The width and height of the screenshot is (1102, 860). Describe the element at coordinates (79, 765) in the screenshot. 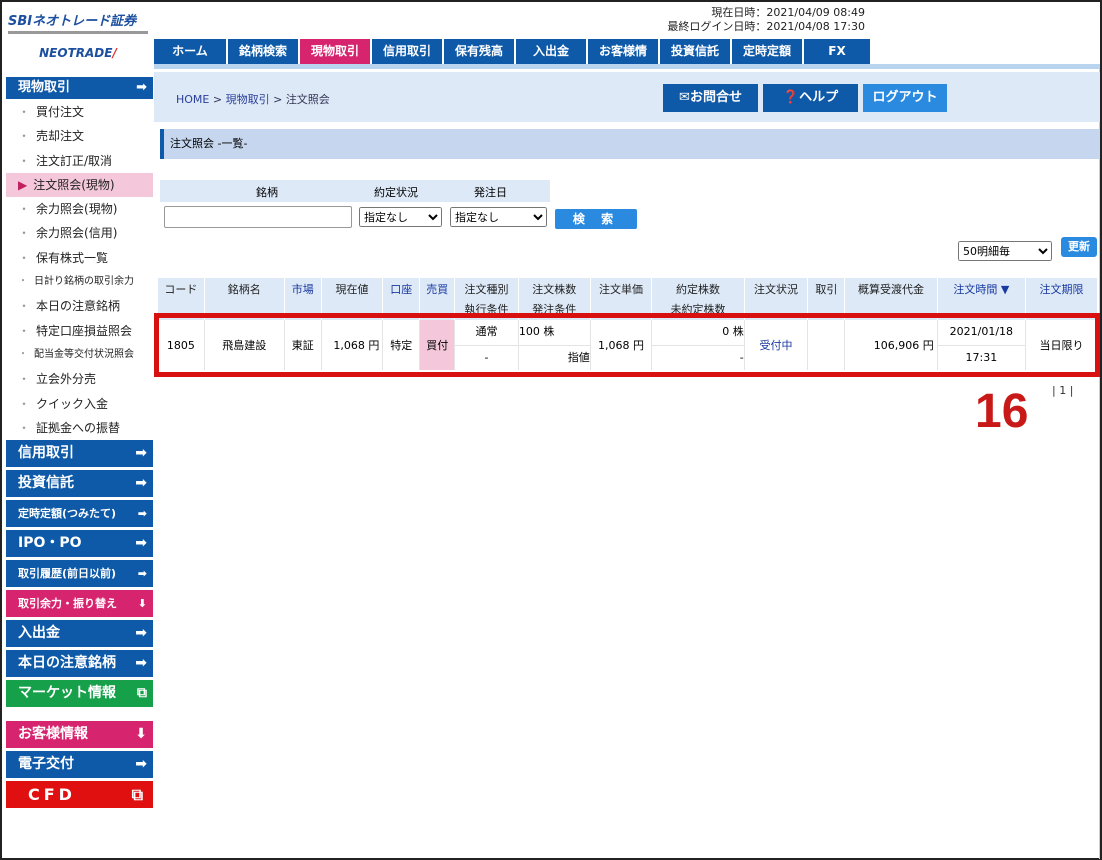

I see `sidebar-button-10: 電子交付 ➡` at that location.